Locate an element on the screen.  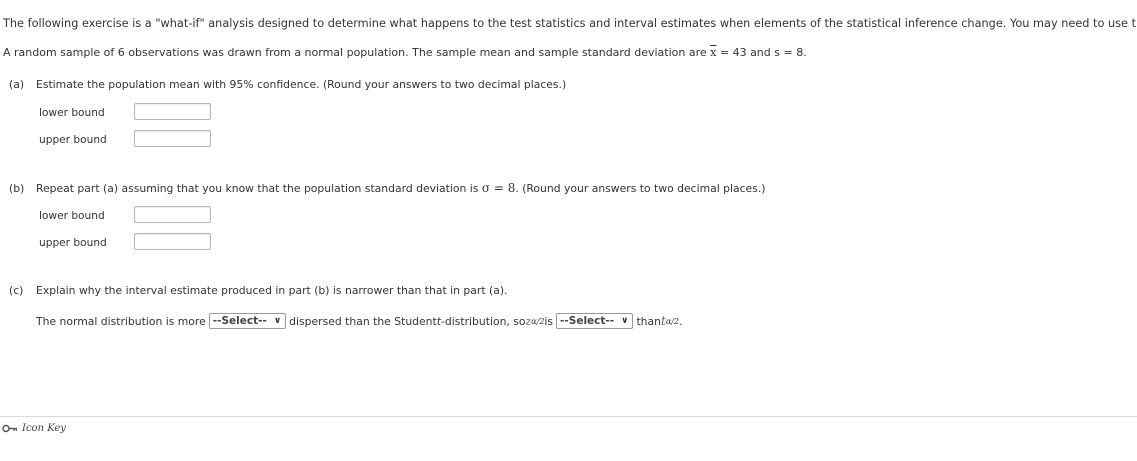
part-c-s4: is is located at coordinates (549, 321).